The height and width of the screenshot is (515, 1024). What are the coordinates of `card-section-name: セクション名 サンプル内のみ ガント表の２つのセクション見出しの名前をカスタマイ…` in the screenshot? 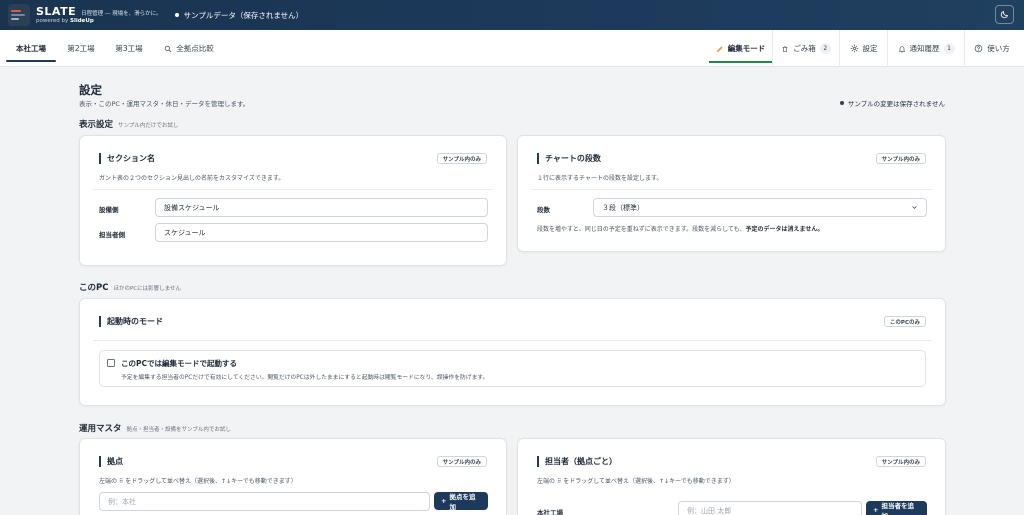 It's located at (293, 200).